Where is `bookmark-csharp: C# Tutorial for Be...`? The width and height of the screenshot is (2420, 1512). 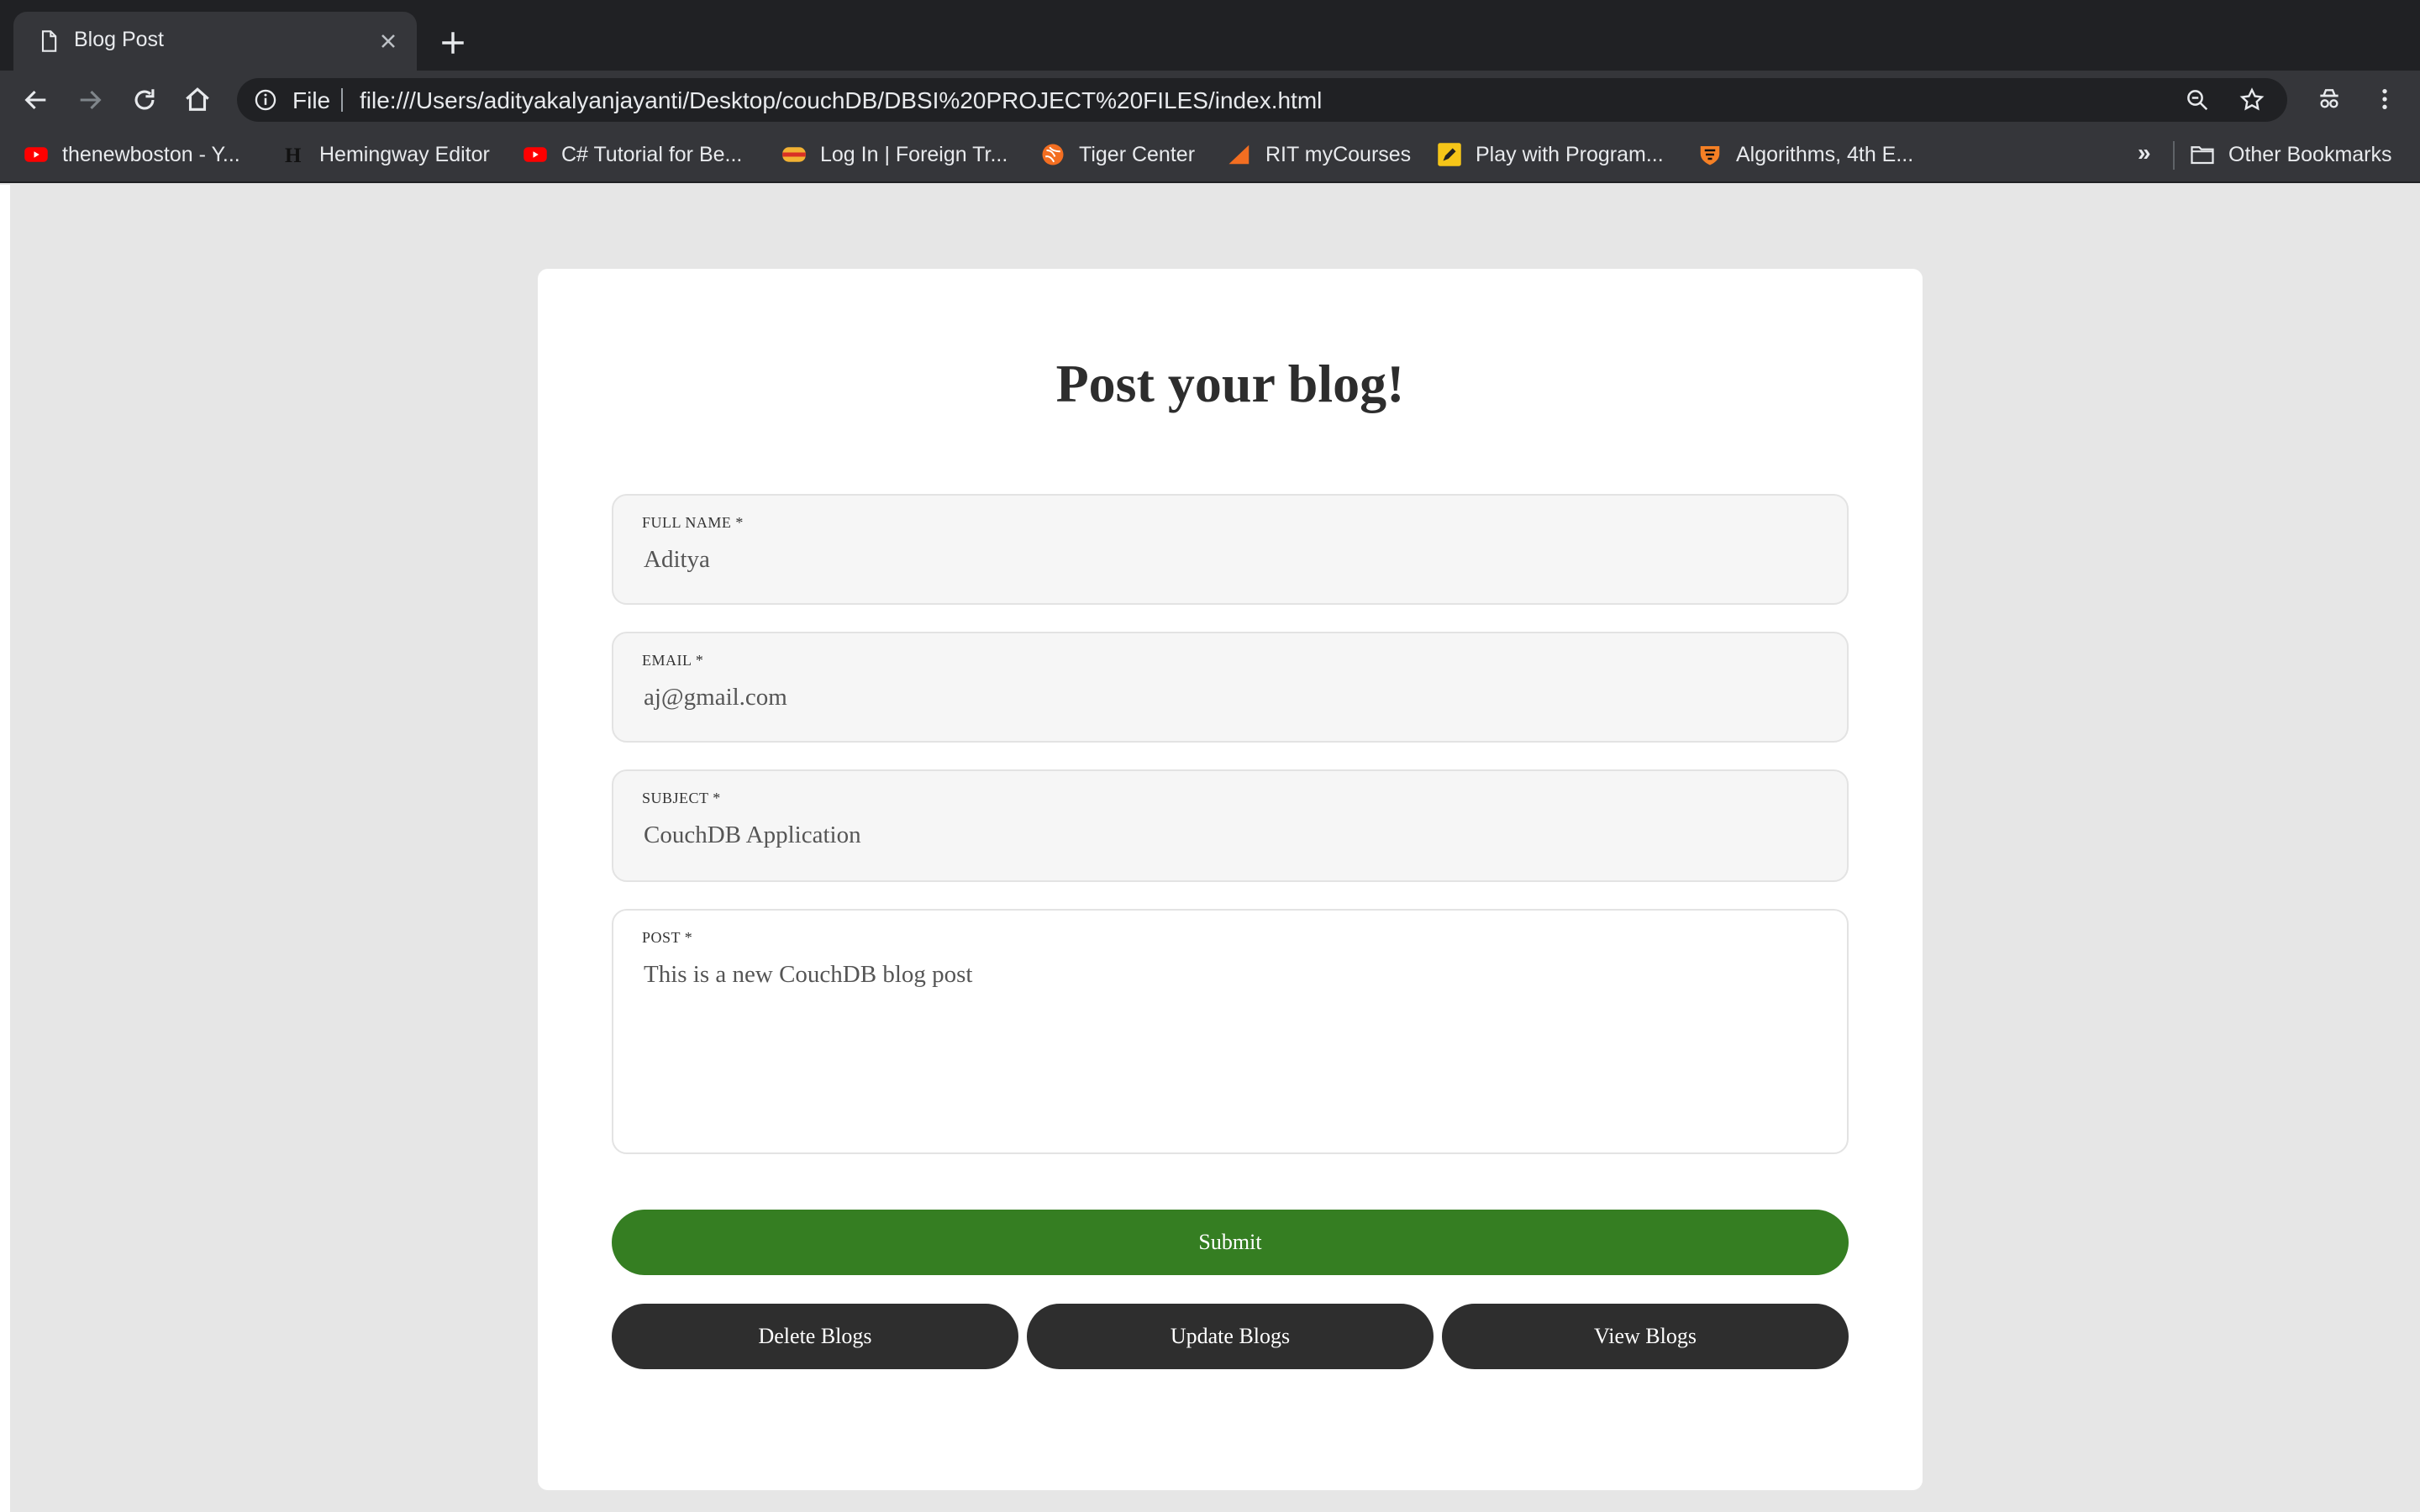
bookmark-csharp: C# Tutorial for Be... is located at coordinates (632, 154).